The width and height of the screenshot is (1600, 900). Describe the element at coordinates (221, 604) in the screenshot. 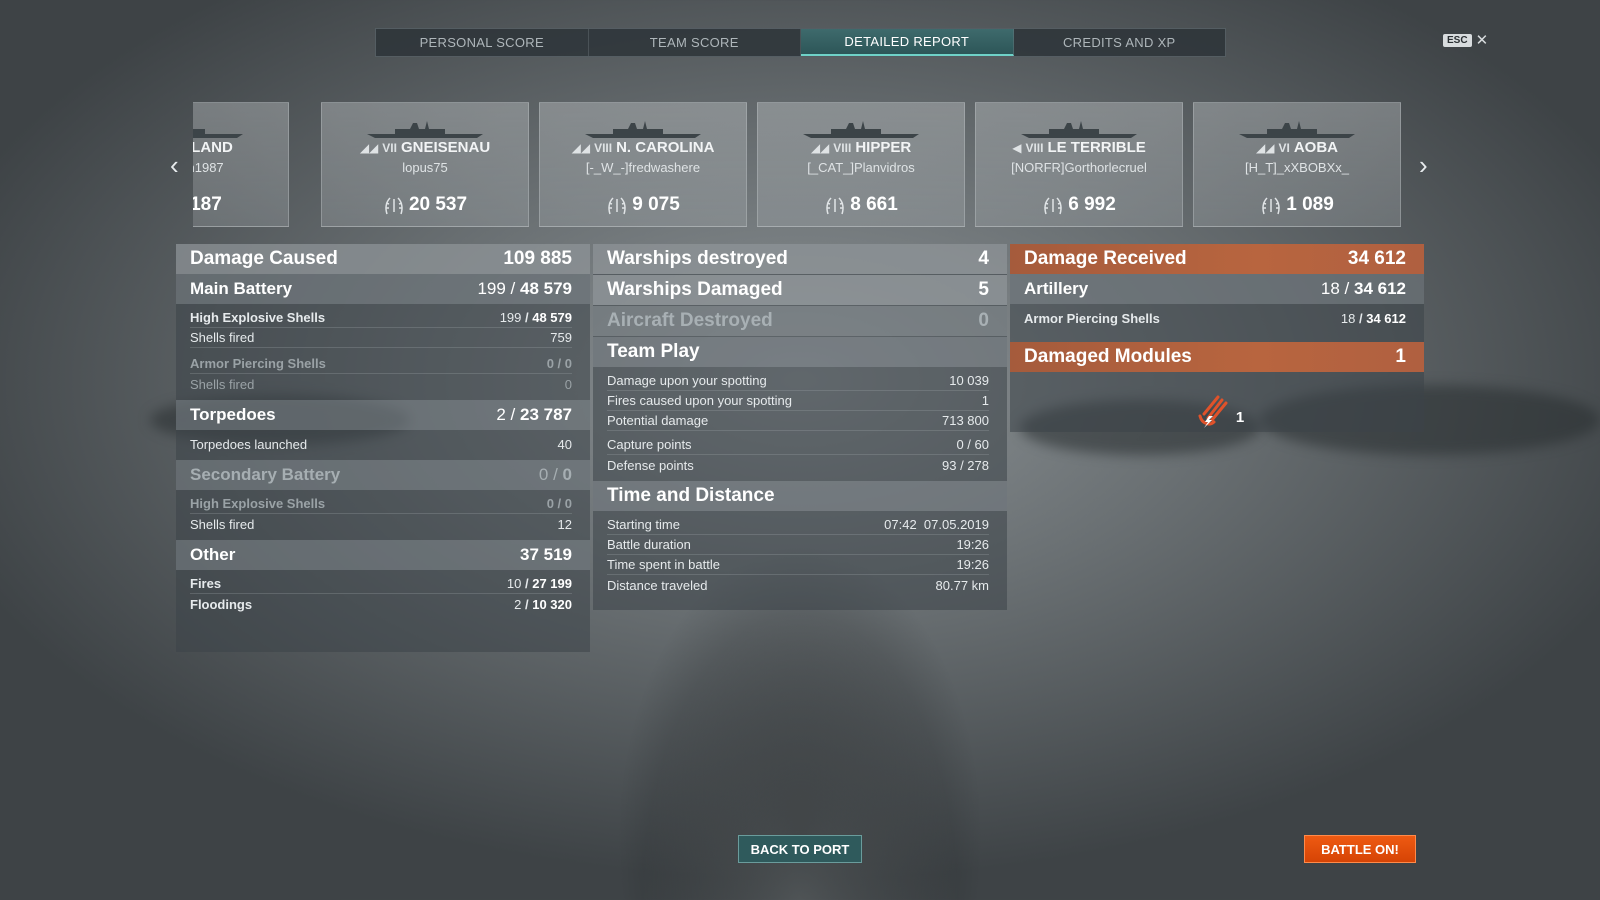

I see `row-label: Floodings` at that location.